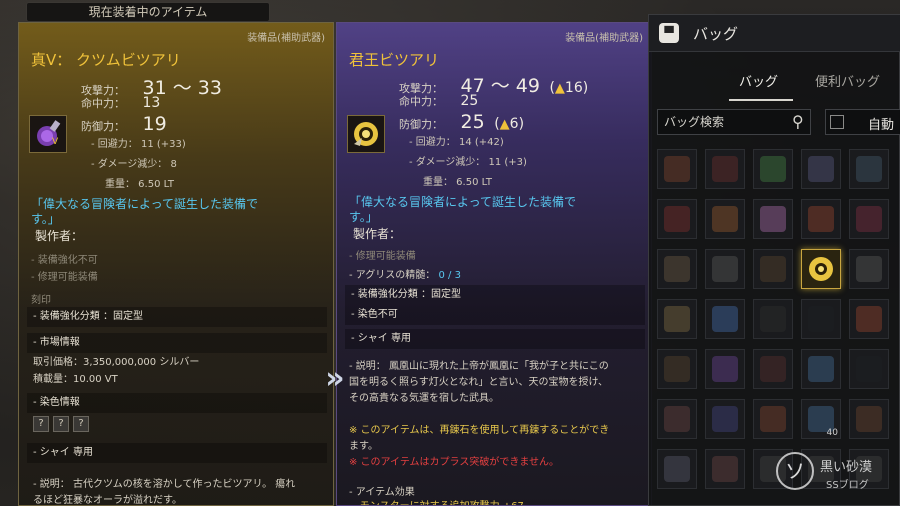 Image resolution: width=900 pixels, height=506 pixels. I want to click on item-category: 装備品(補助武器), so click(604, 38).